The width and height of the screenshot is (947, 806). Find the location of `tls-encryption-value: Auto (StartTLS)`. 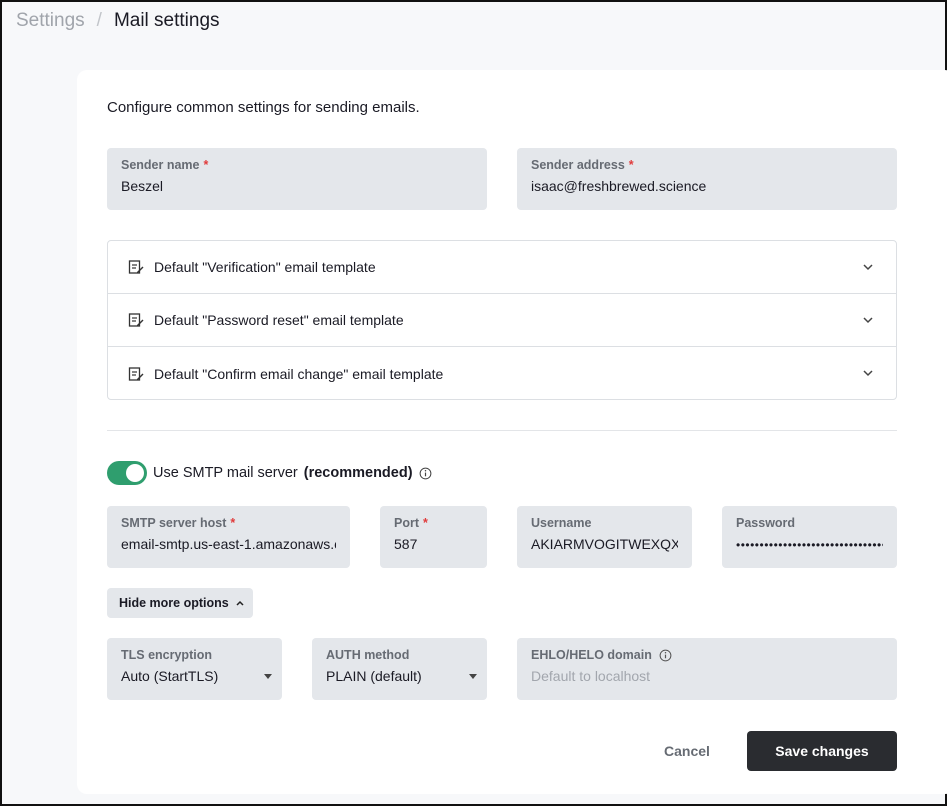

tls-encryption-value: Auto (StartTLS) is located at coordinates (170, 676).